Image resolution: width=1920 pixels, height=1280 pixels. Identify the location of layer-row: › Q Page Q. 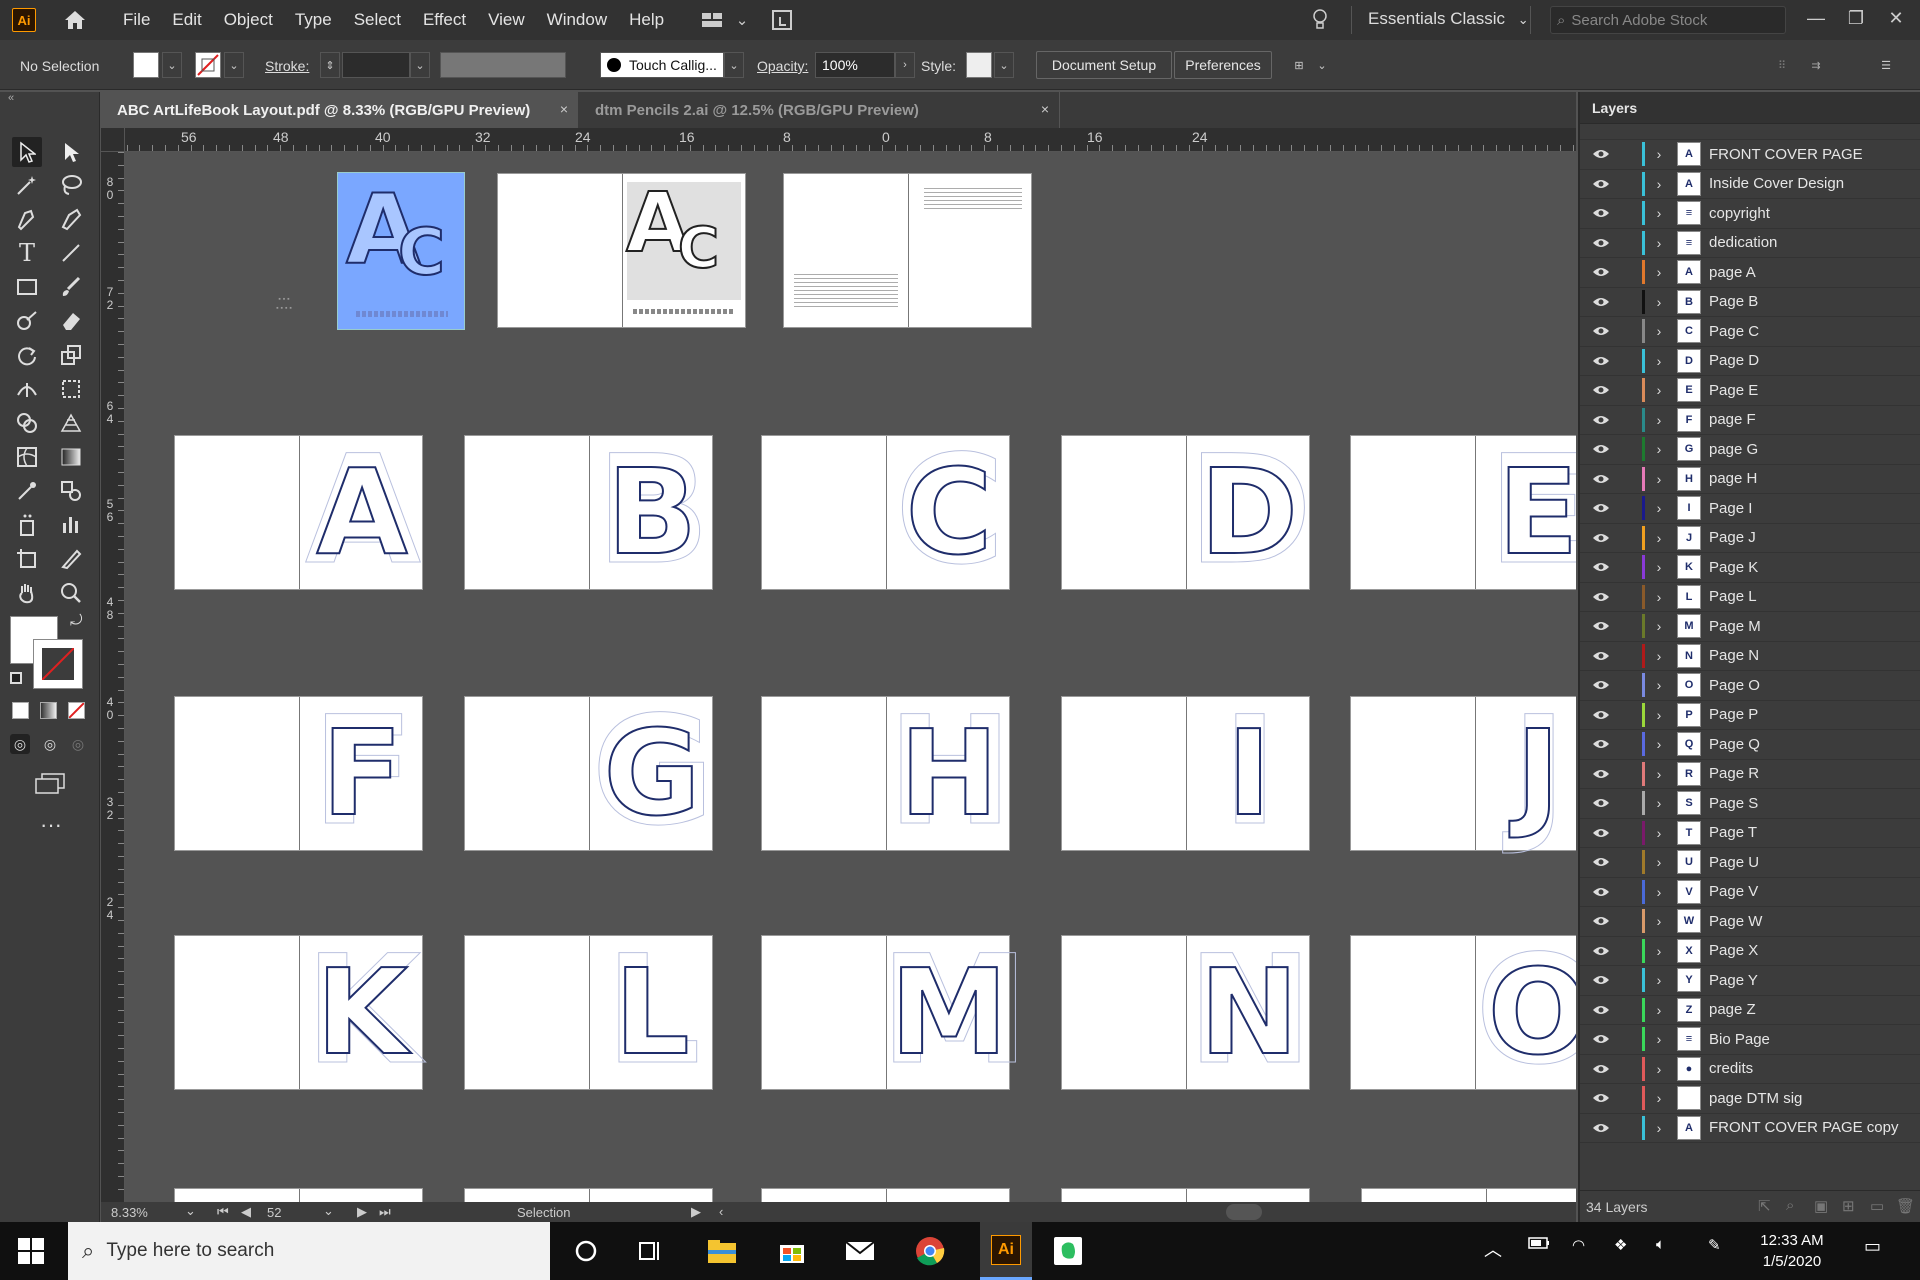
(1750, 745).